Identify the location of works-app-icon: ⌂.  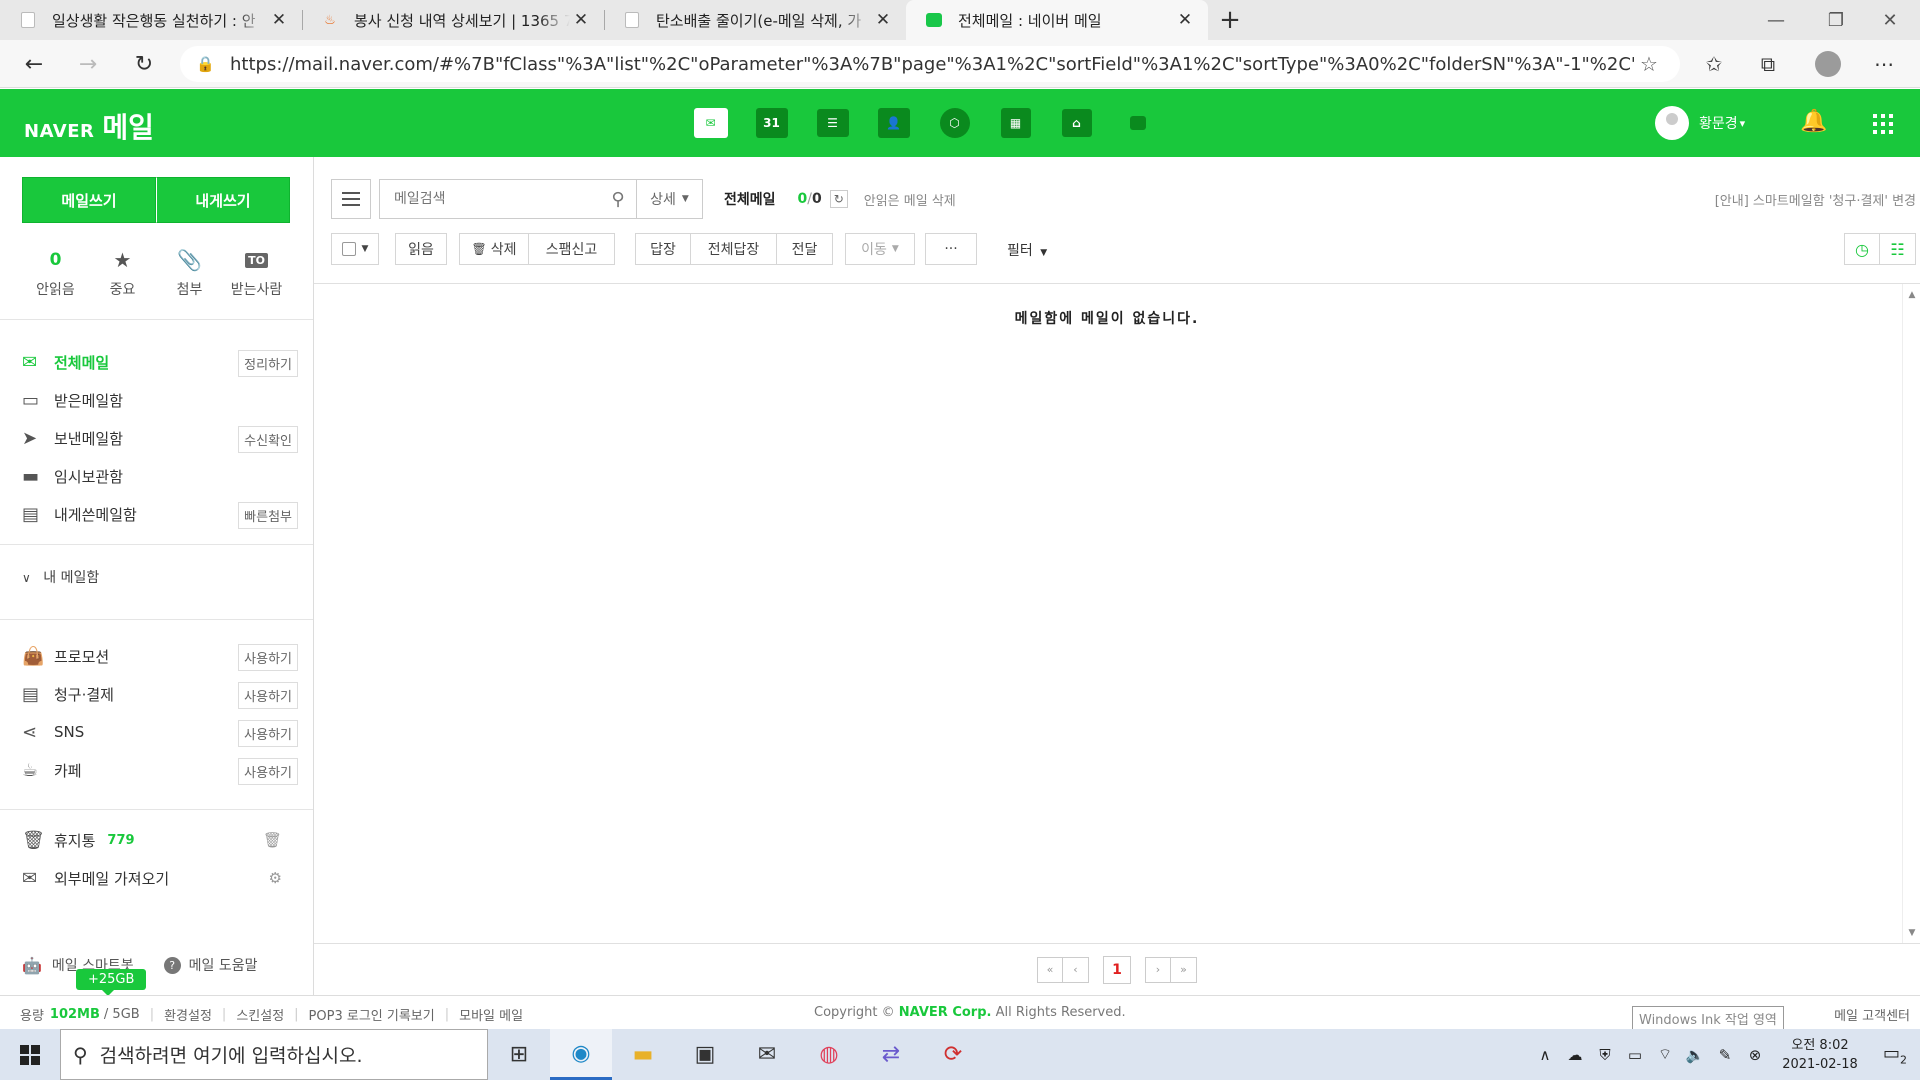
(1076, 123).